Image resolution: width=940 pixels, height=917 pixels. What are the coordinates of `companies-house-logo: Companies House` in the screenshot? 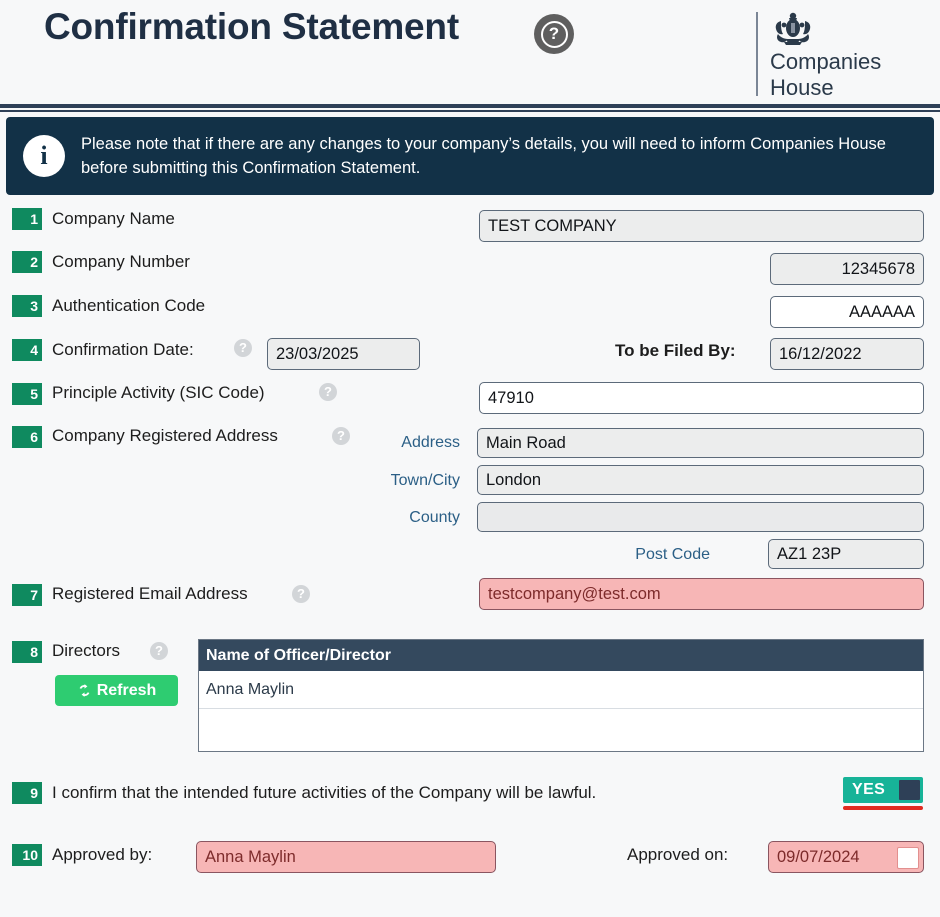 It's located at (841, 56).